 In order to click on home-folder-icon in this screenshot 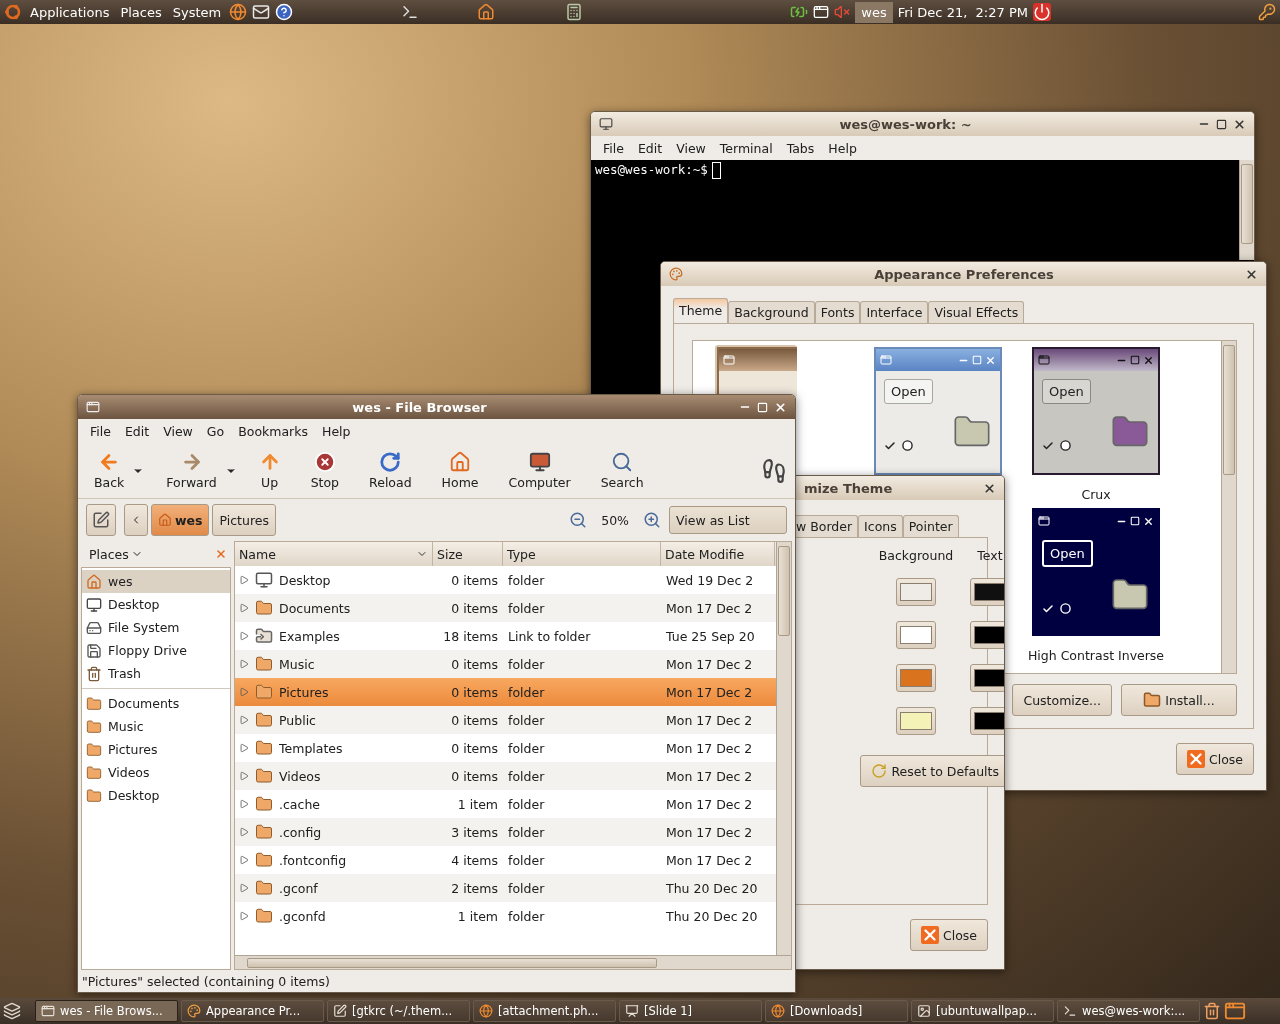, I will do `click(486, 12)`.